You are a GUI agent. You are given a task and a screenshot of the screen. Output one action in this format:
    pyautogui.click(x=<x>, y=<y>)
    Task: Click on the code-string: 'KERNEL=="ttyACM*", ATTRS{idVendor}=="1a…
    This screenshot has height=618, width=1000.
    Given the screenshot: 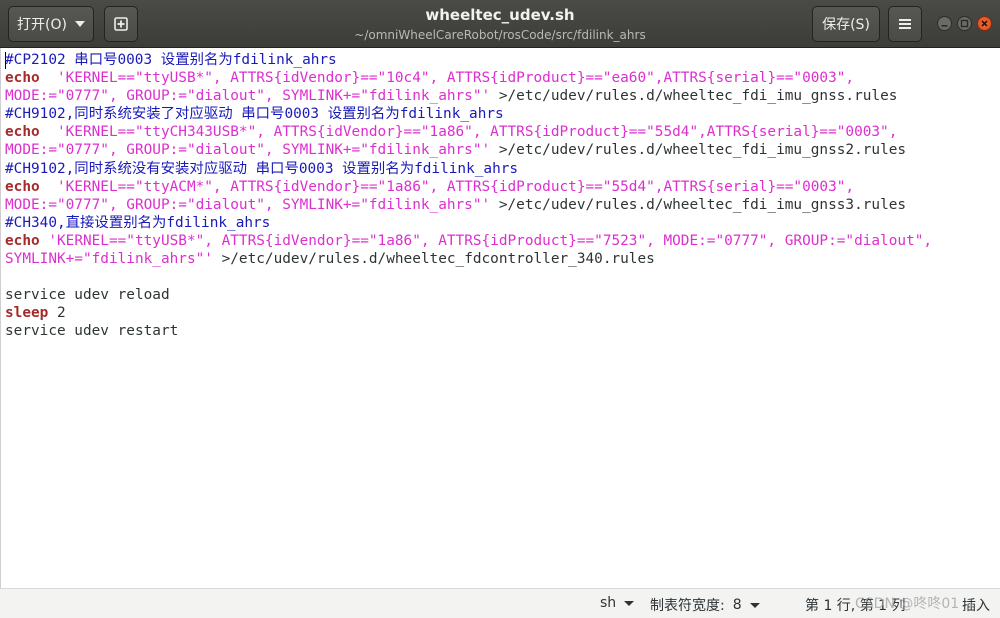 What is the action you would take?
    pyautogui.click(x=455, y=186)
    